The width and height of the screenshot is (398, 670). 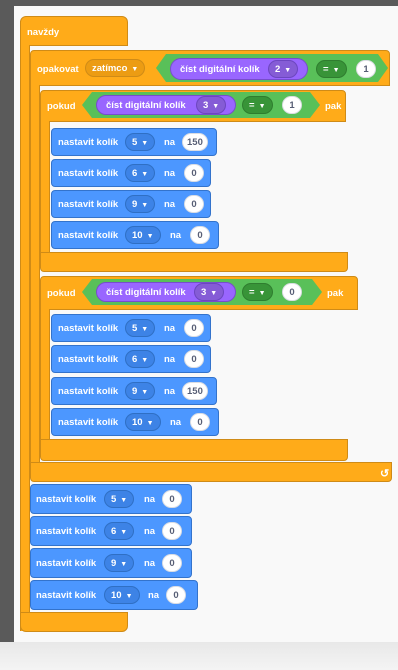 What do you see at coordinates (43, 32) in the screenshot?
I see `forever-label: navždy` at bounding box center [43, 32].